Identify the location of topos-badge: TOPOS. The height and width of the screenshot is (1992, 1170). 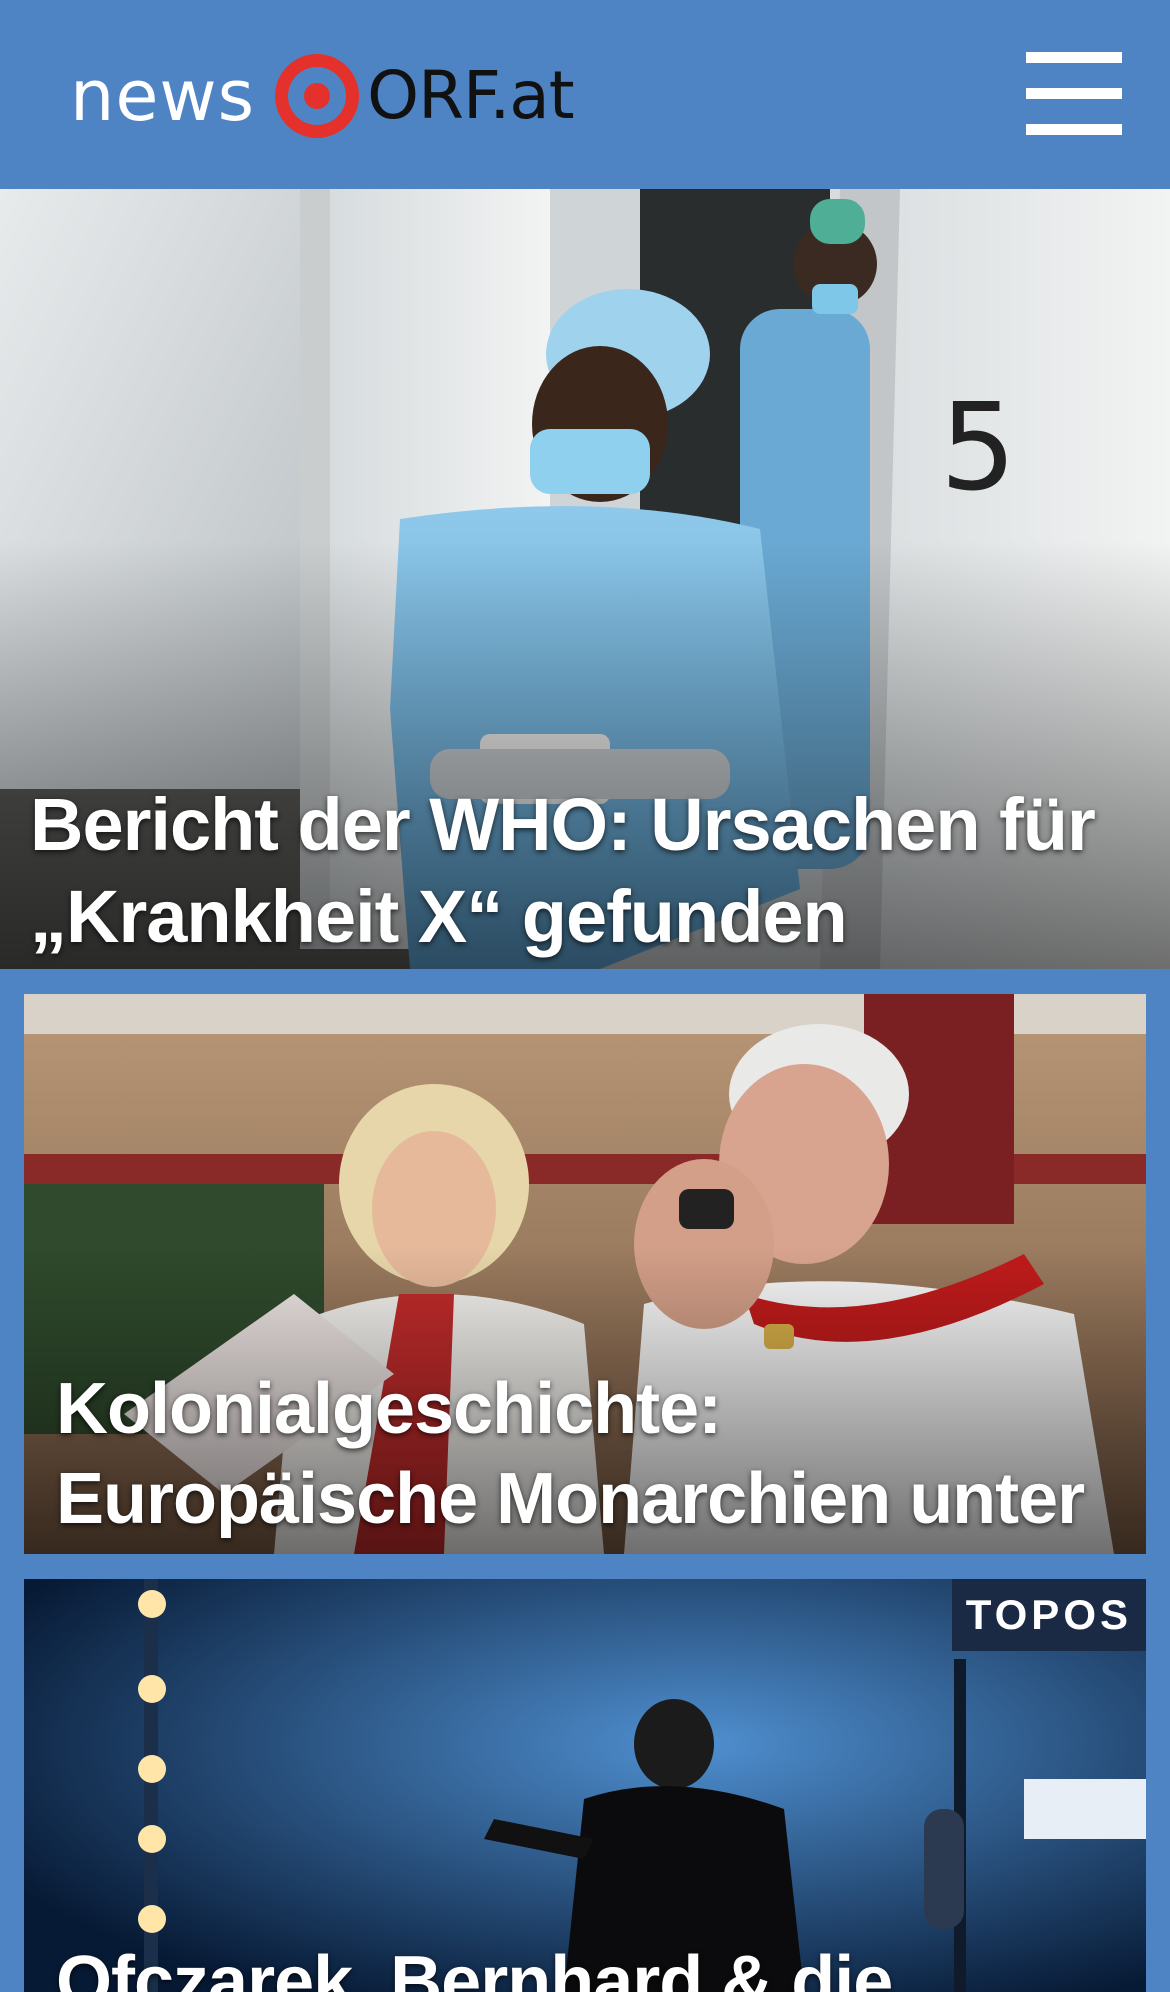
(1048, 1615).